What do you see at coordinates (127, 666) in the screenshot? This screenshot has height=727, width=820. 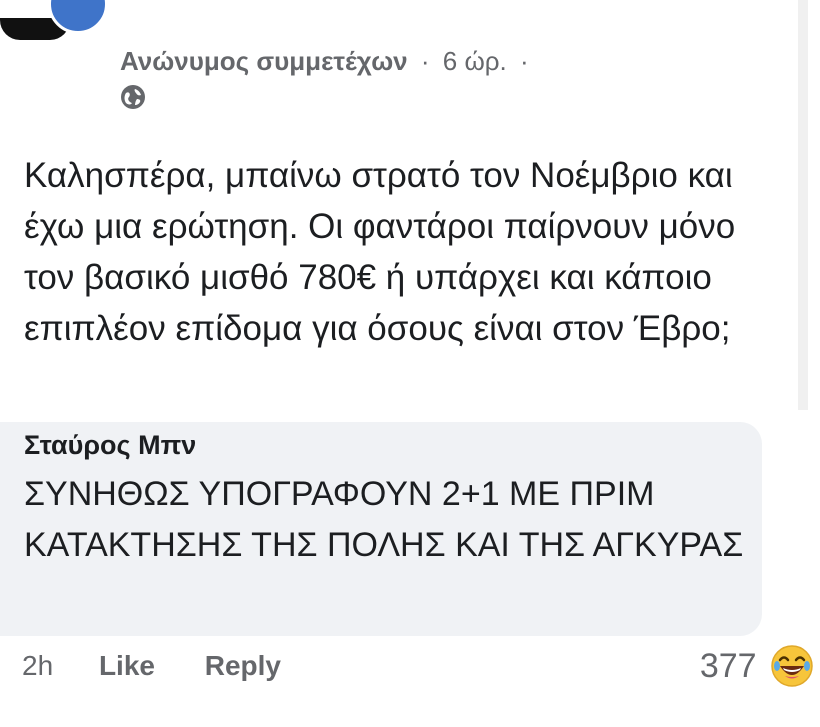 I see `like-button: Like` at bounding box center [127, 666].